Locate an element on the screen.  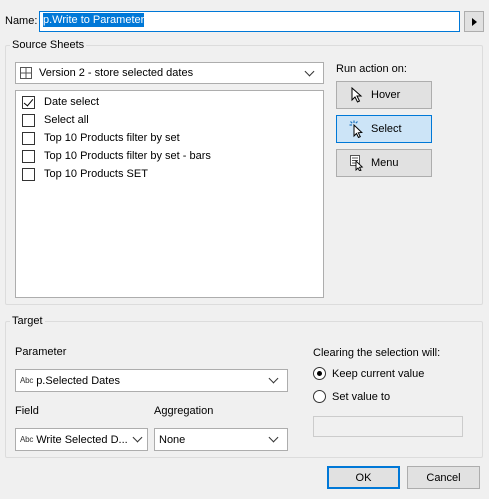
checkbox-top10-filter-by-set-bars is located at coordinates (28, 156).